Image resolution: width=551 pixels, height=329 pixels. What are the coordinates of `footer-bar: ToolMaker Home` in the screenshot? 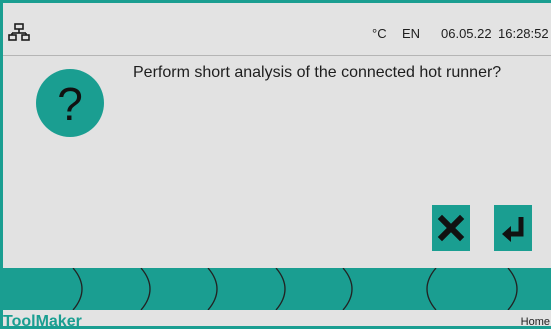 It's located at (277, 319).